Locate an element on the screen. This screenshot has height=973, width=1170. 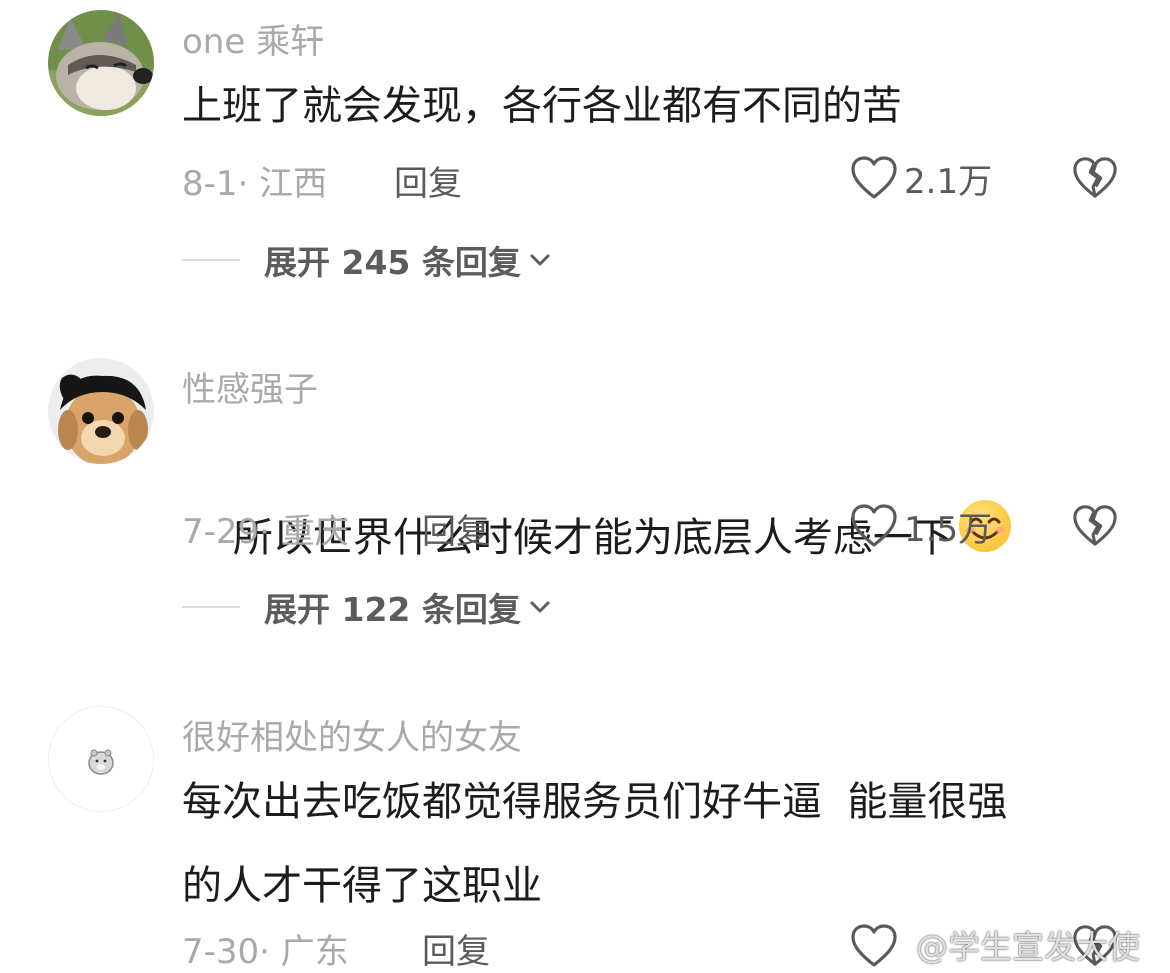
like-count: 1.5万 is located at coordinates (948, 529).